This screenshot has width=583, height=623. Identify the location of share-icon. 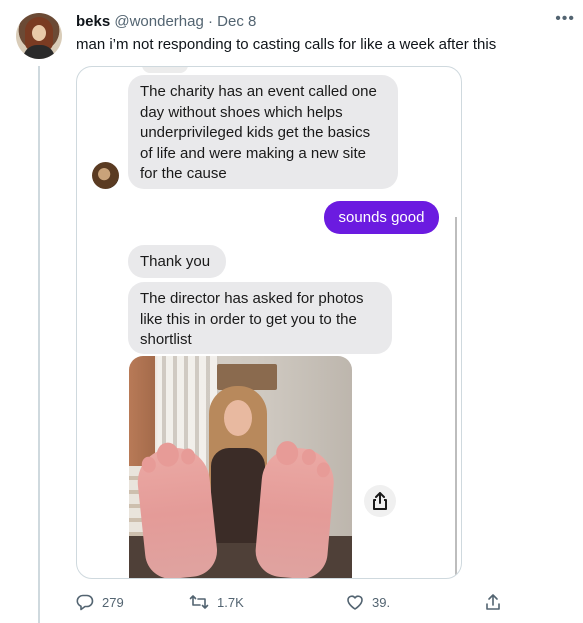
(493, 602).